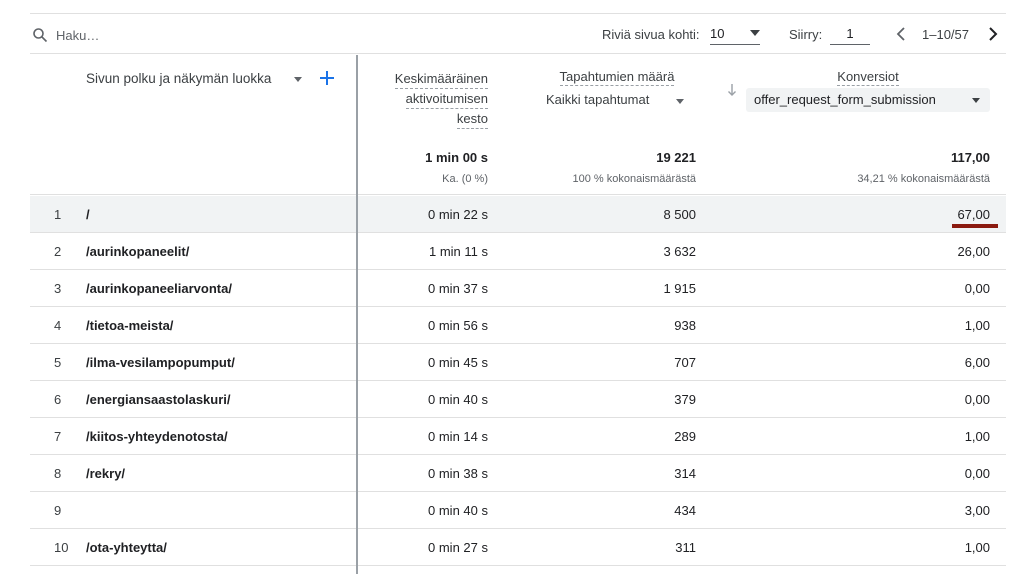 The height and width of the screenshot is (588, 1024). I want to click on row-index: 5, so click(58, 362).